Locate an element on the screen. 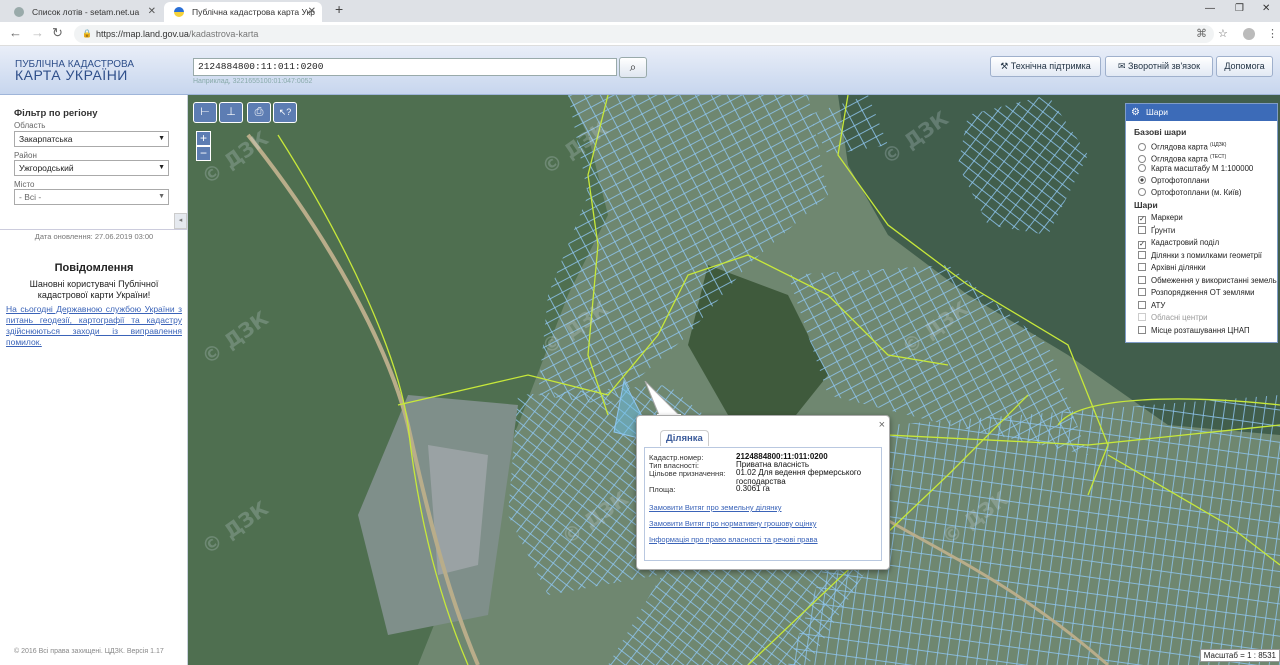 This screenshot has height=665, width=1280. restore-icon: ❐ is located at coordinates (1239, 8).